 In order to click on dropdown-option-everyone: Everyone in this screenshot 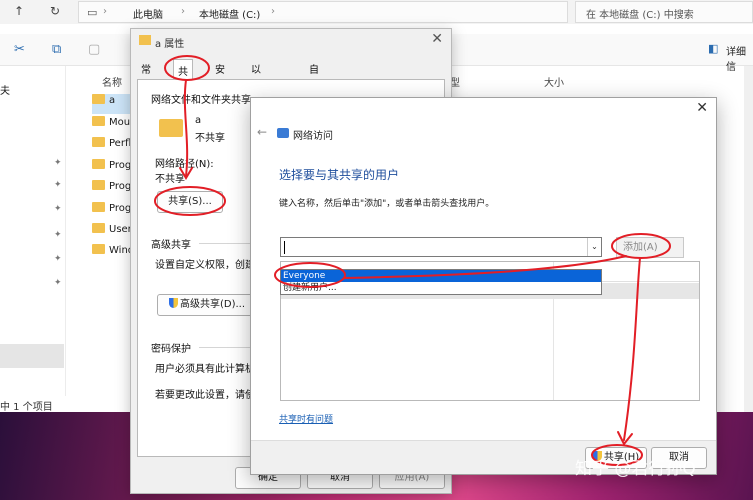, I will do `click(441, 276)`.